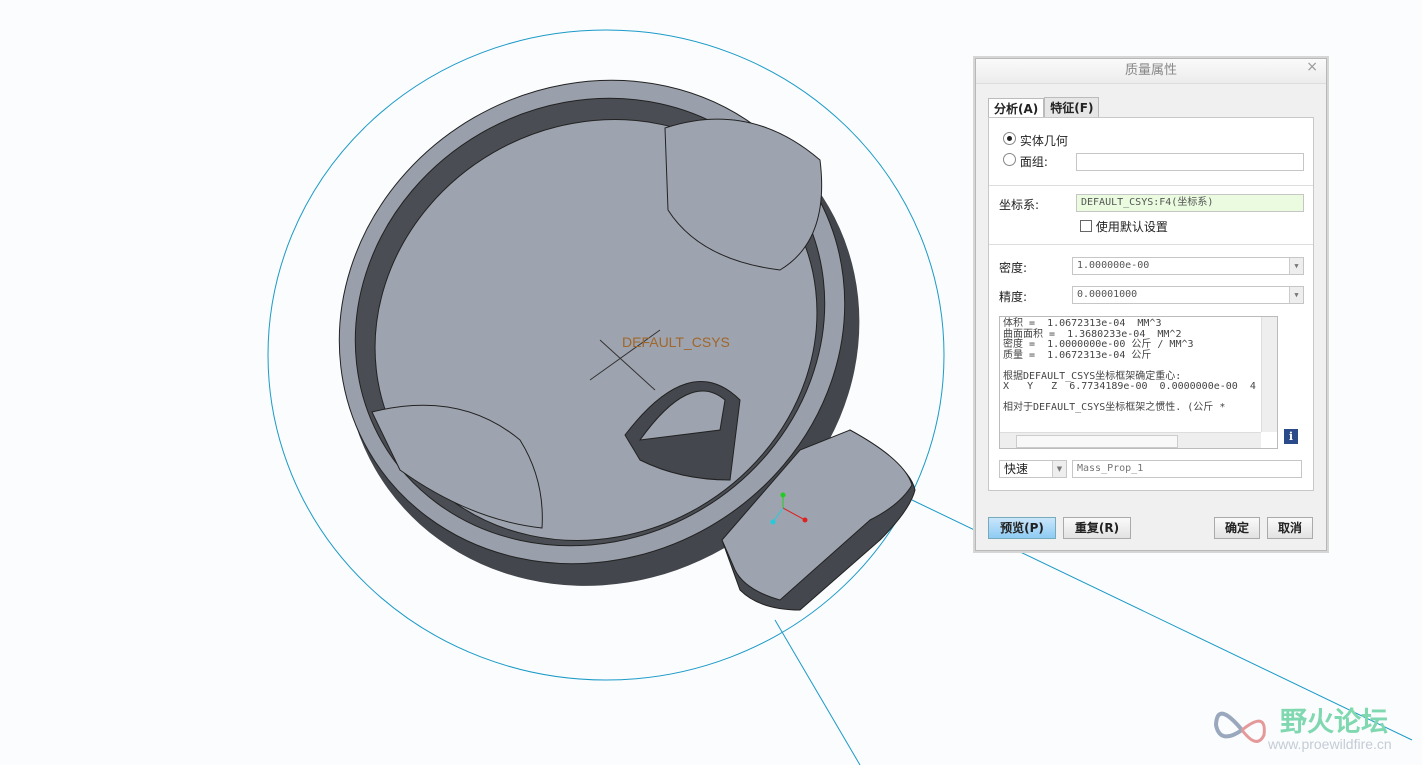 The width and height of the screenshot is (1422, 765). What do you see at coordinates (1334, 722) in the screenshot?
I see `watermark-name: 野火论坛` at bounding box center [1334, 722].